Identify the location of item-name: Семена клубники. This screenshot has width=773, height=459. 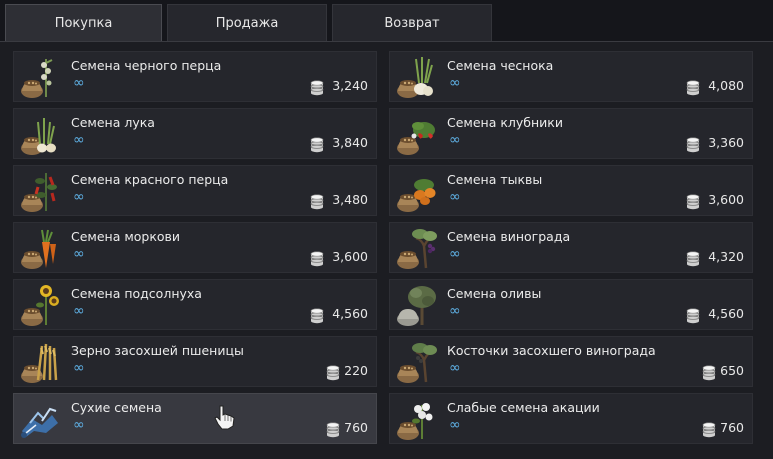
(505, 122).